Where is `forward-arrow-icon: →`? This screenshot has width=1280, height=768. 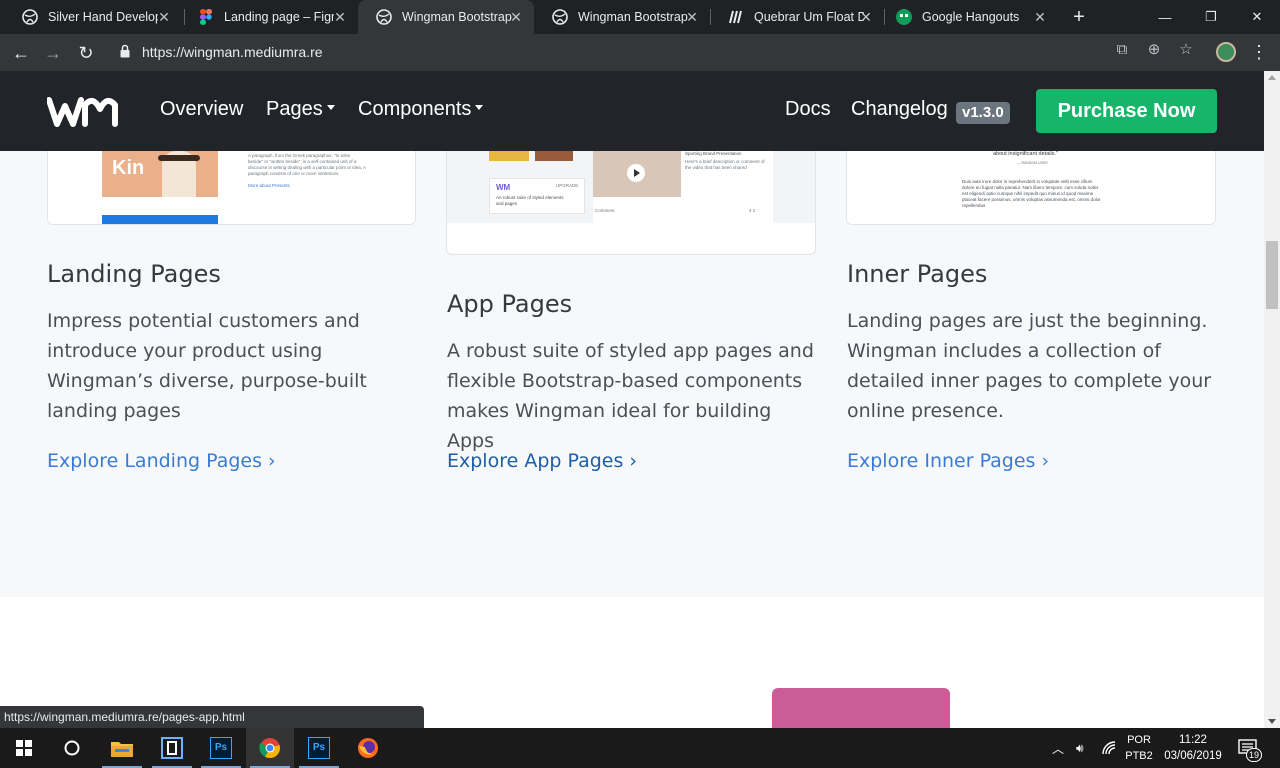
forward-arrow-icon: → is located at coordinates (53, 53).